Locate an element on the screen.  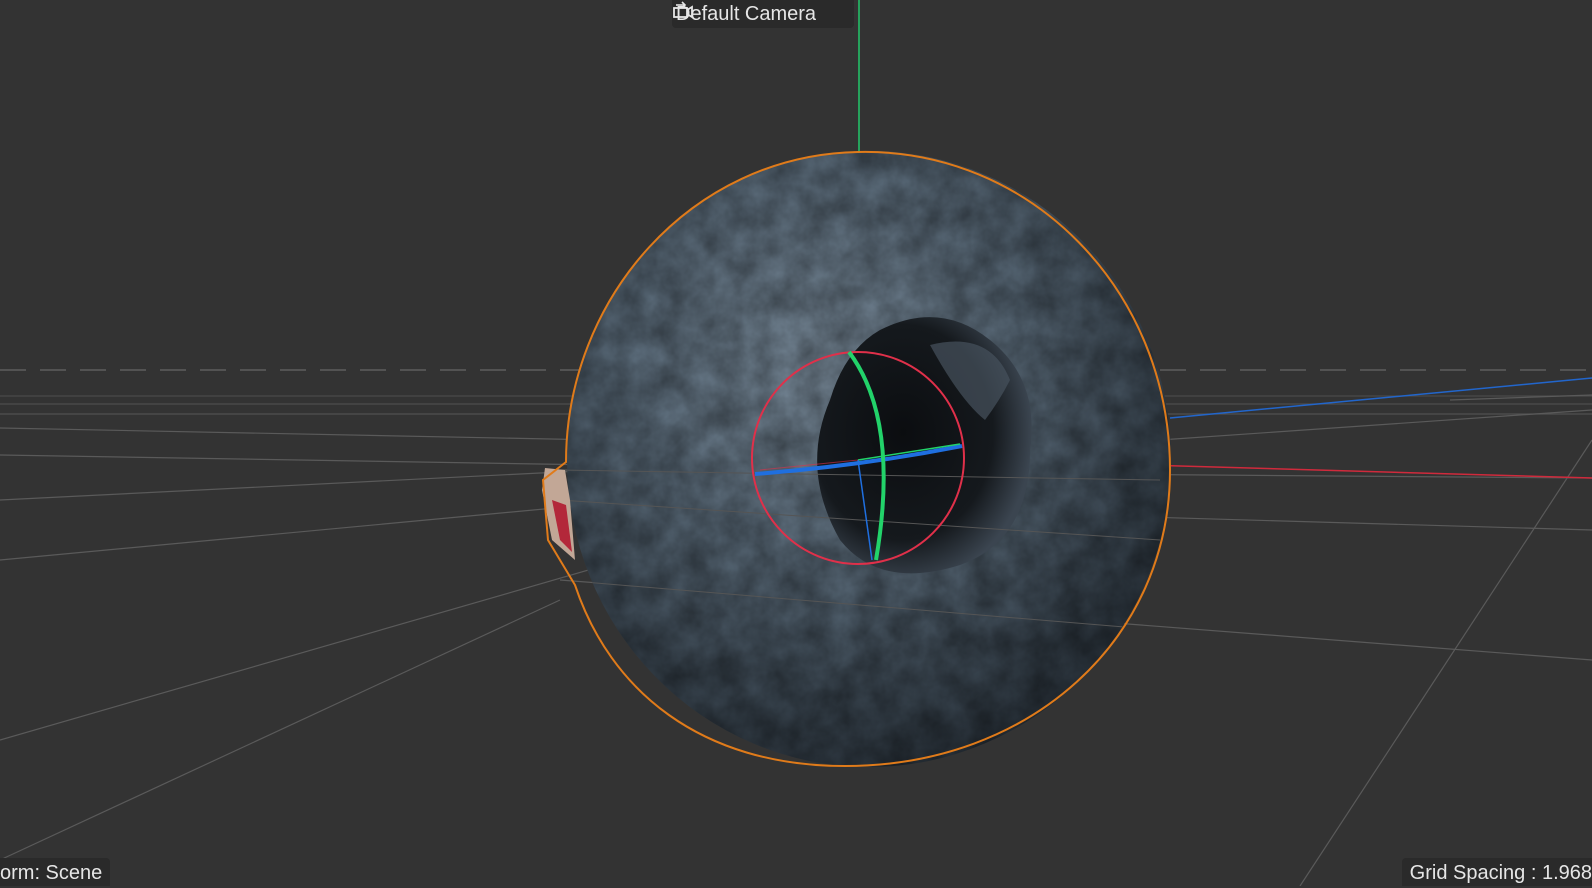
camera-switch-icon is located at coordinates (759, 12).